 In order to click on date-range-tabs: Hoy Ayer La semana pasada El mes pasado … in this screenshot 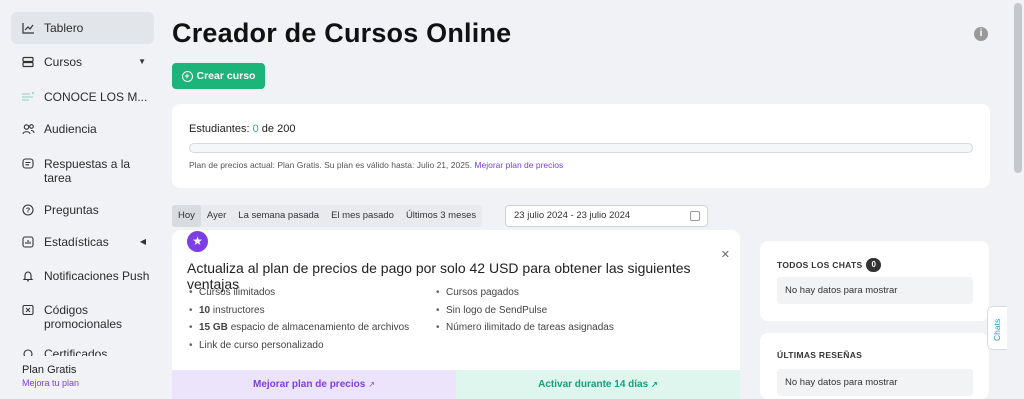, I will do `click(327, 216)`.